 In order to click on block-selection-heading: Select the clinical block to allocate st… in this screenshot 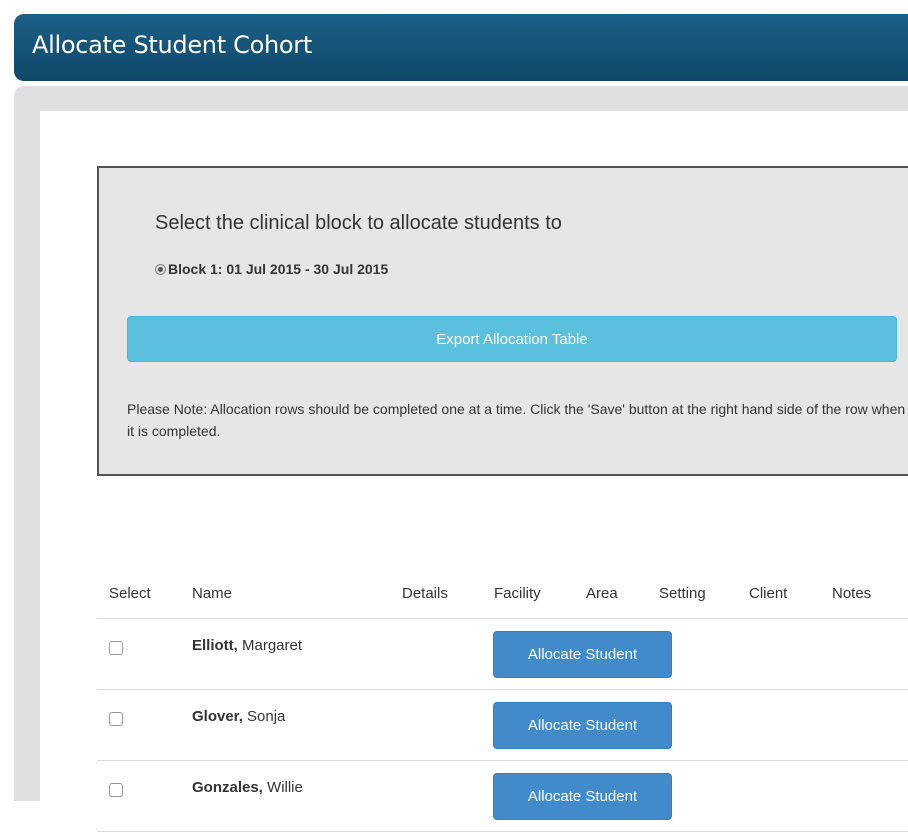, I will do `click(358, 223)`.